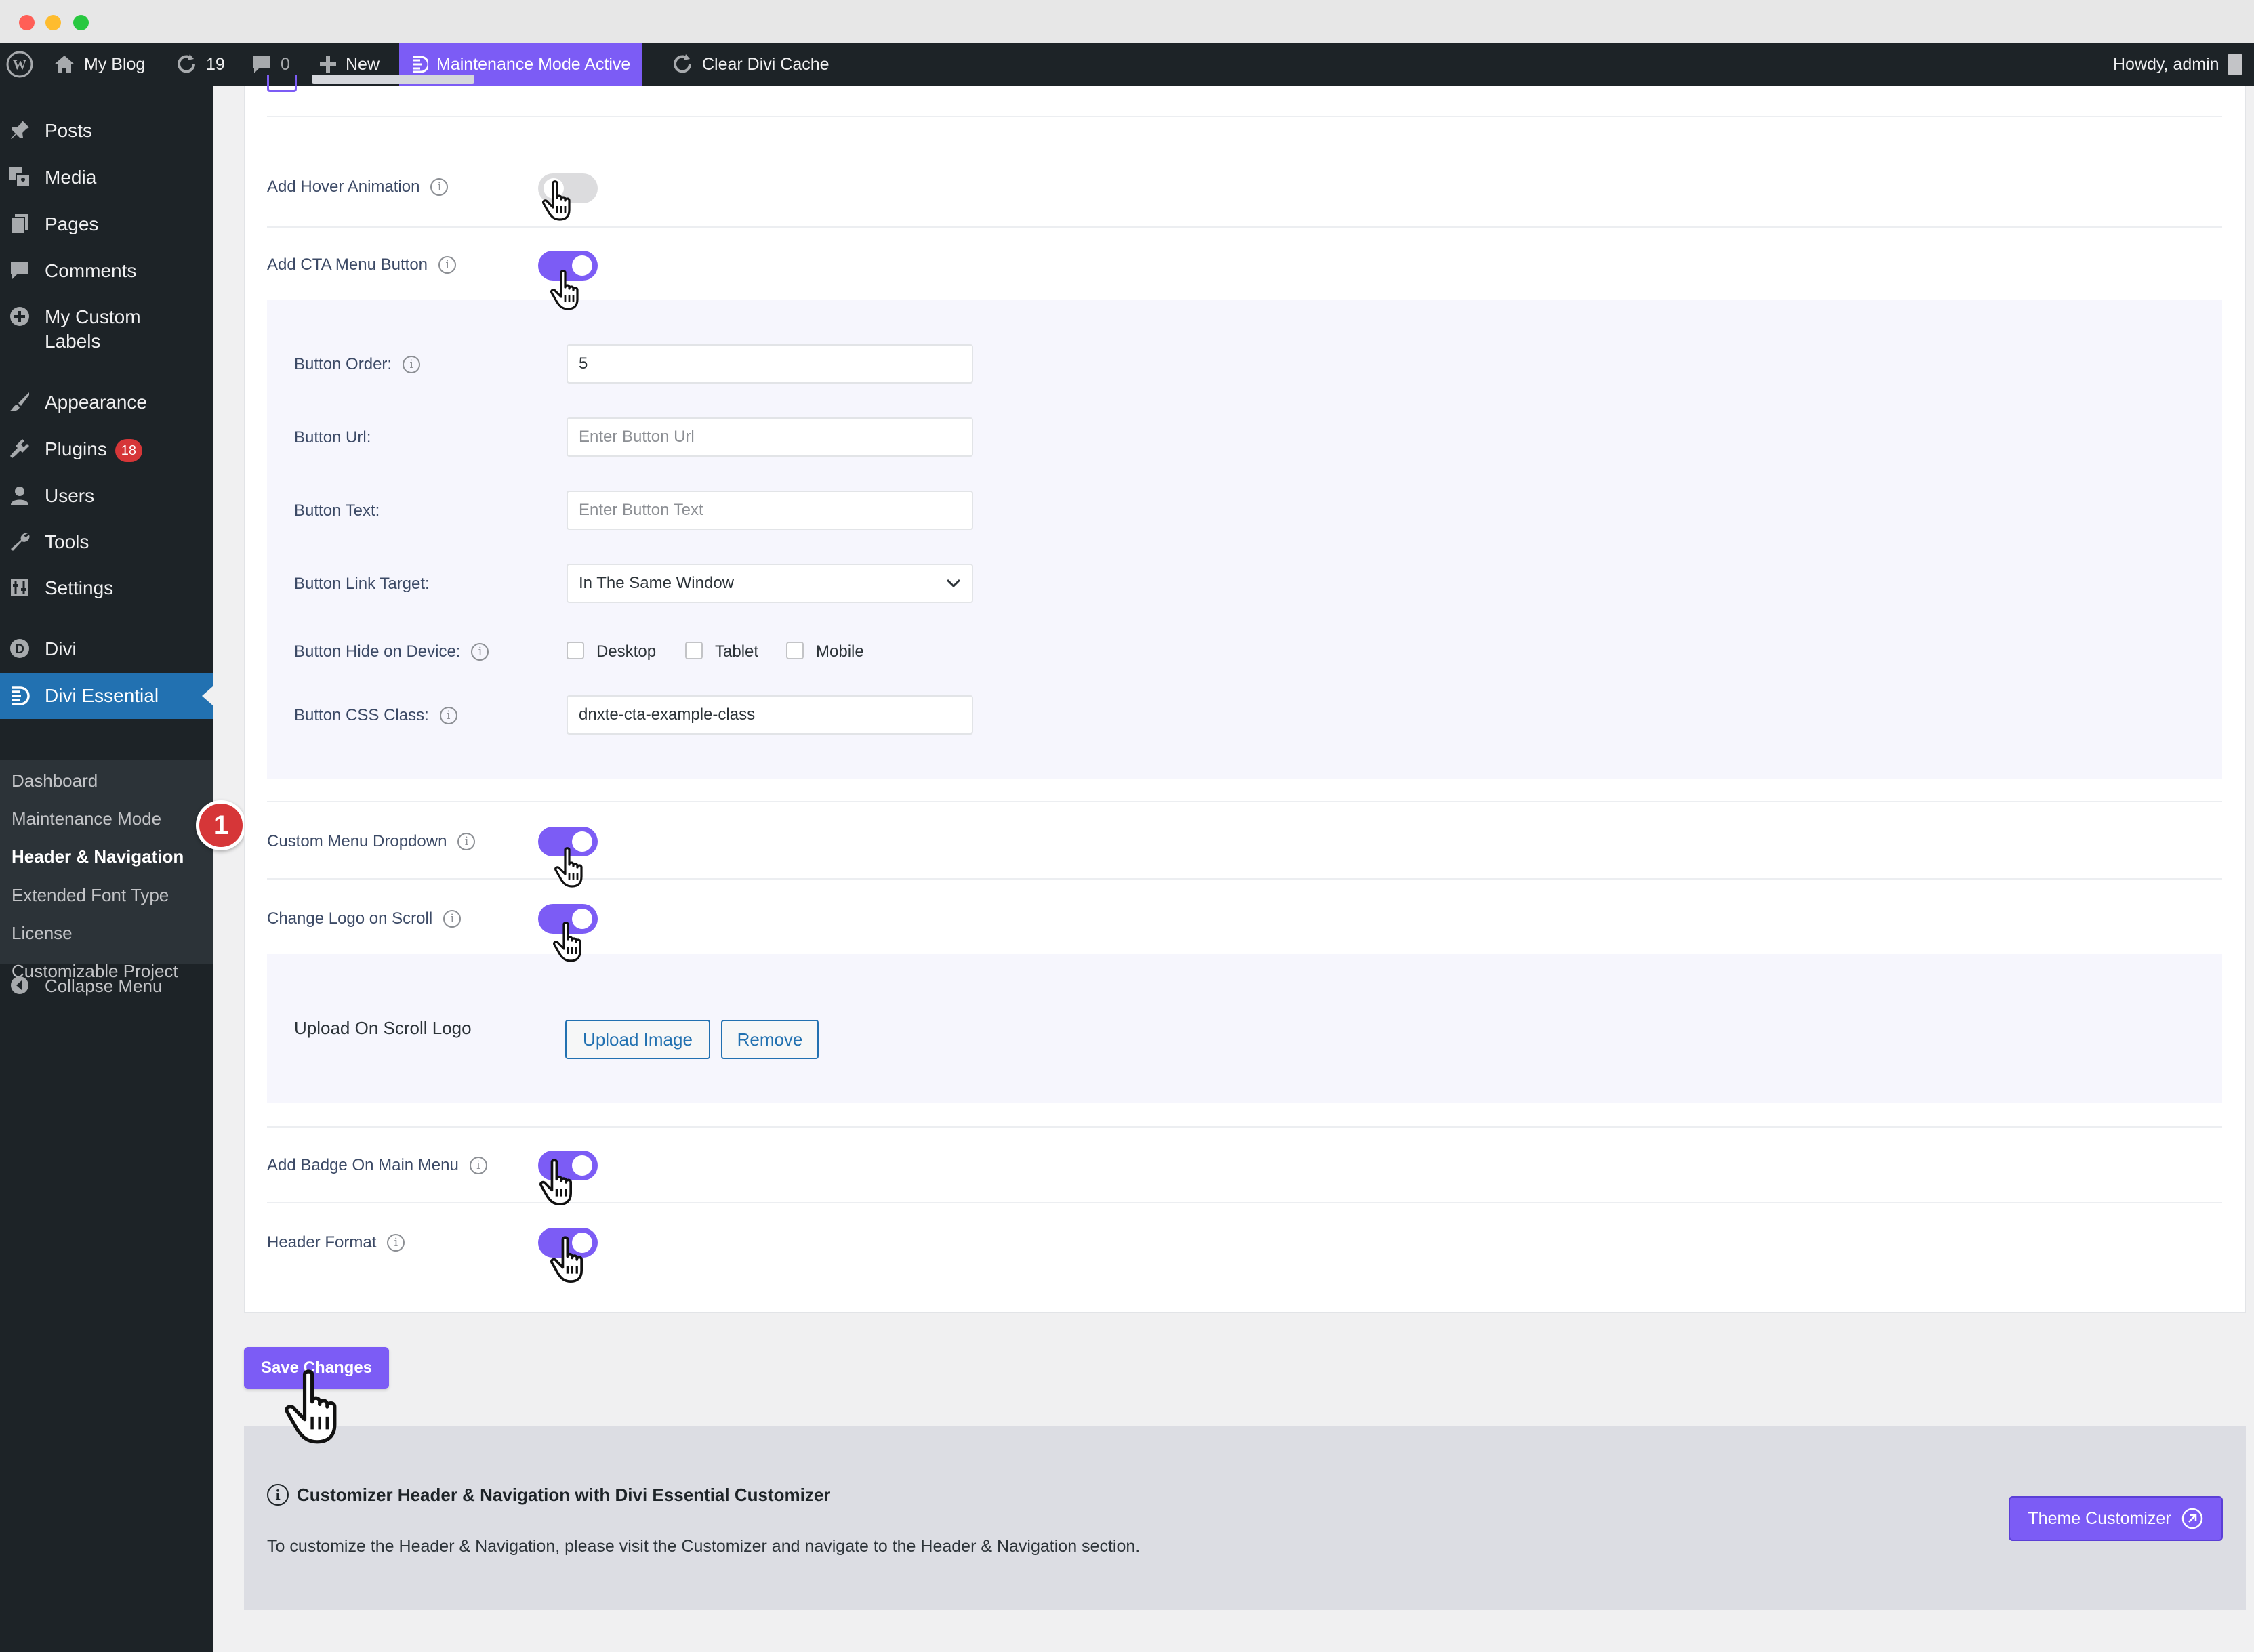 This screenshot has width=2254, height=1652. Describe the element at coordinates (575, 650) in the screenshot. I see `hide-desktop-checkbox` at that location.